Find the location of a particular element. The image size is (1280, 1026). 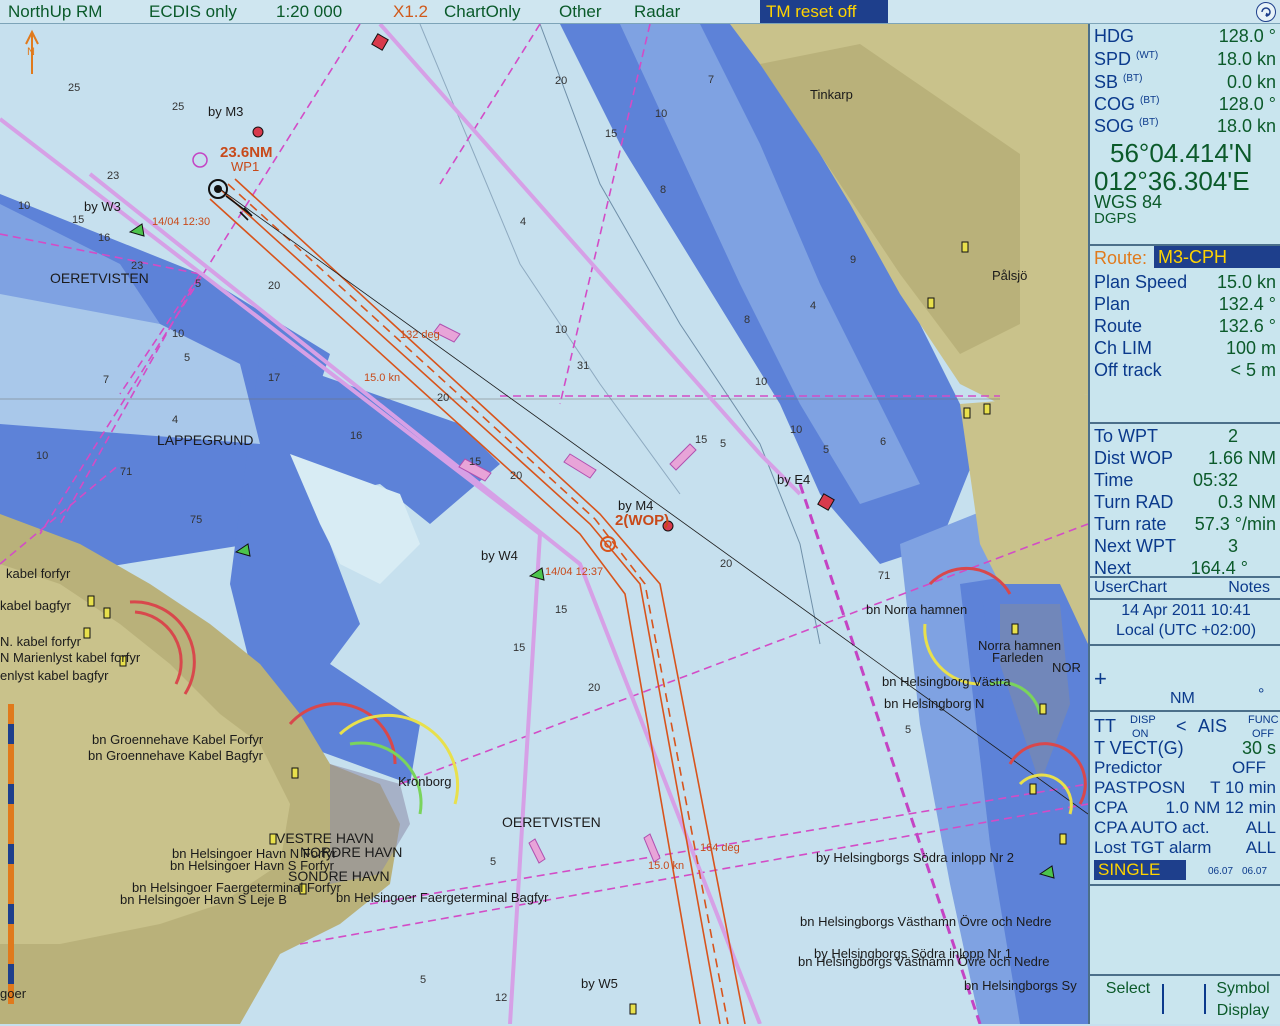

plan-speed-label: Plan Speed is located at coordinates (1141, 282).